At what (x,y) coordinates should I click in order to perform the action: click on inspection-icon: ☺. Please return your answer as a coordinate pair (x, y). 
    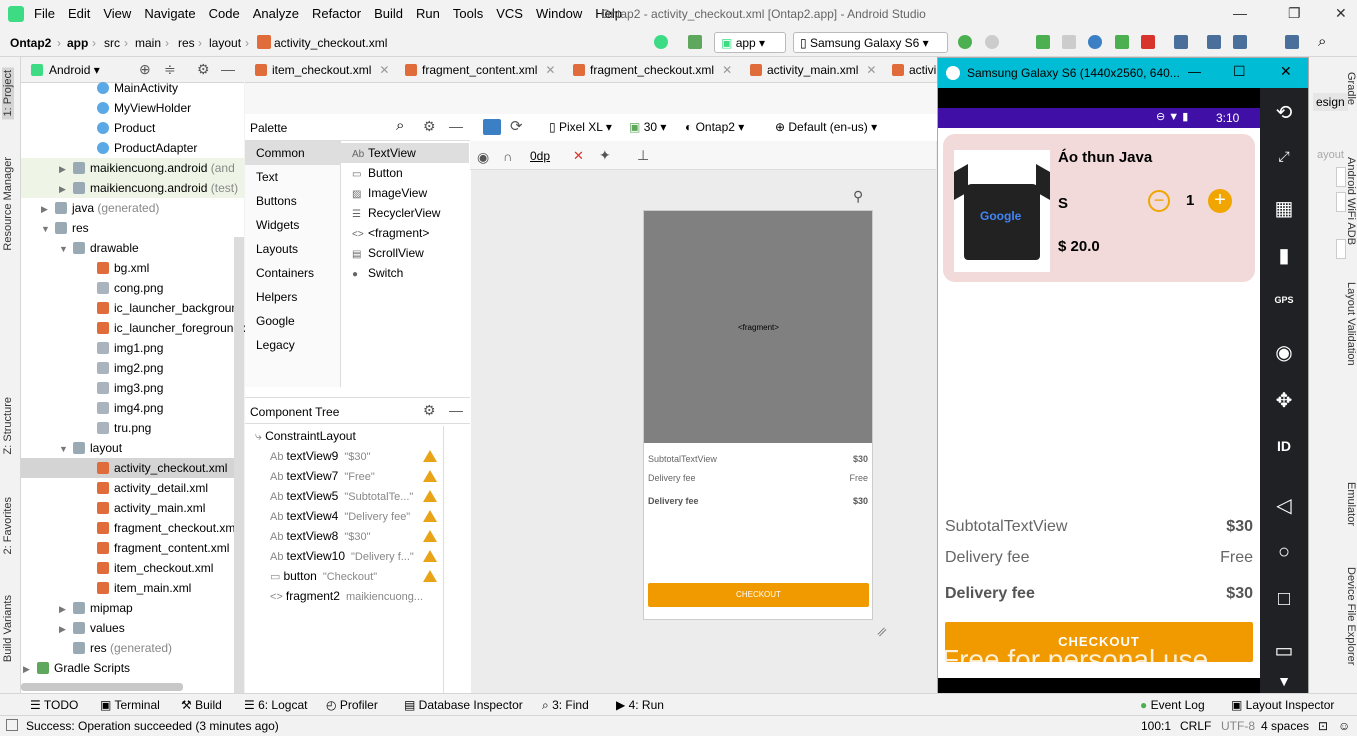
    Looking at the image, I should click on (1344, 726).